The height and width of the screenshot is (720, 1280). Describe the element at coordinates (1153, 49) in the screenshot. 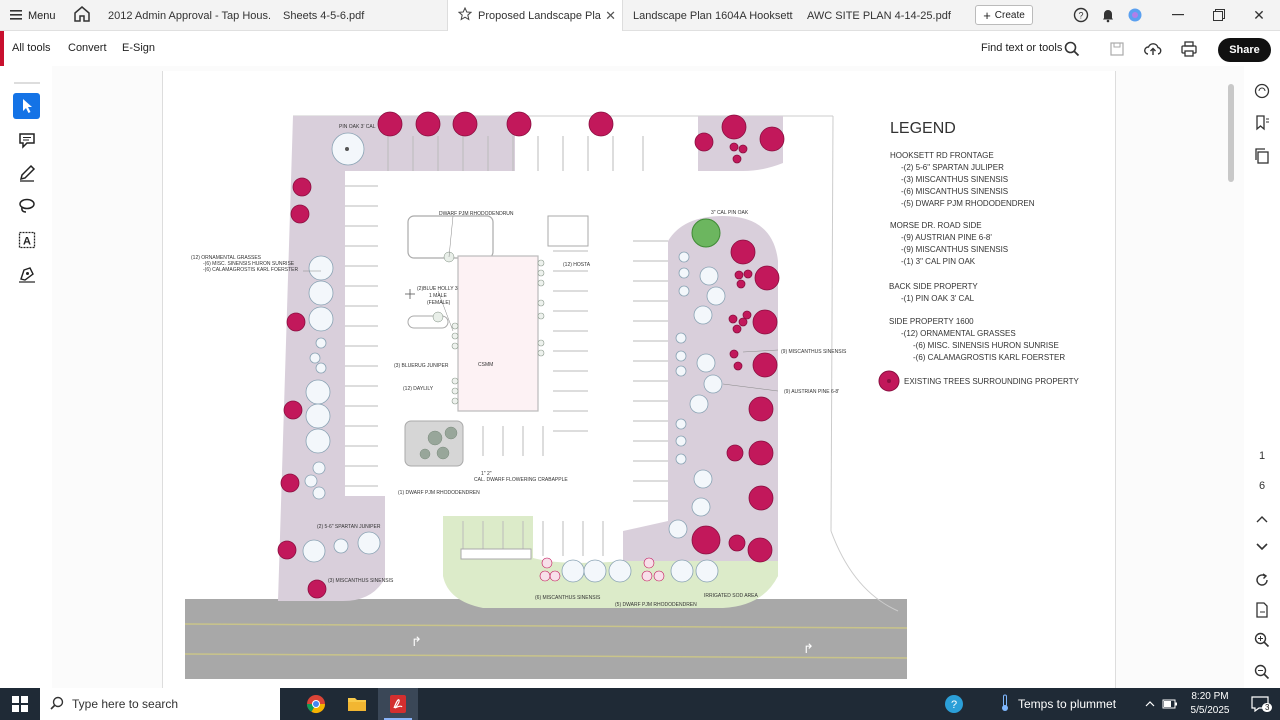

I see `upload-cloud-icon` at that location.